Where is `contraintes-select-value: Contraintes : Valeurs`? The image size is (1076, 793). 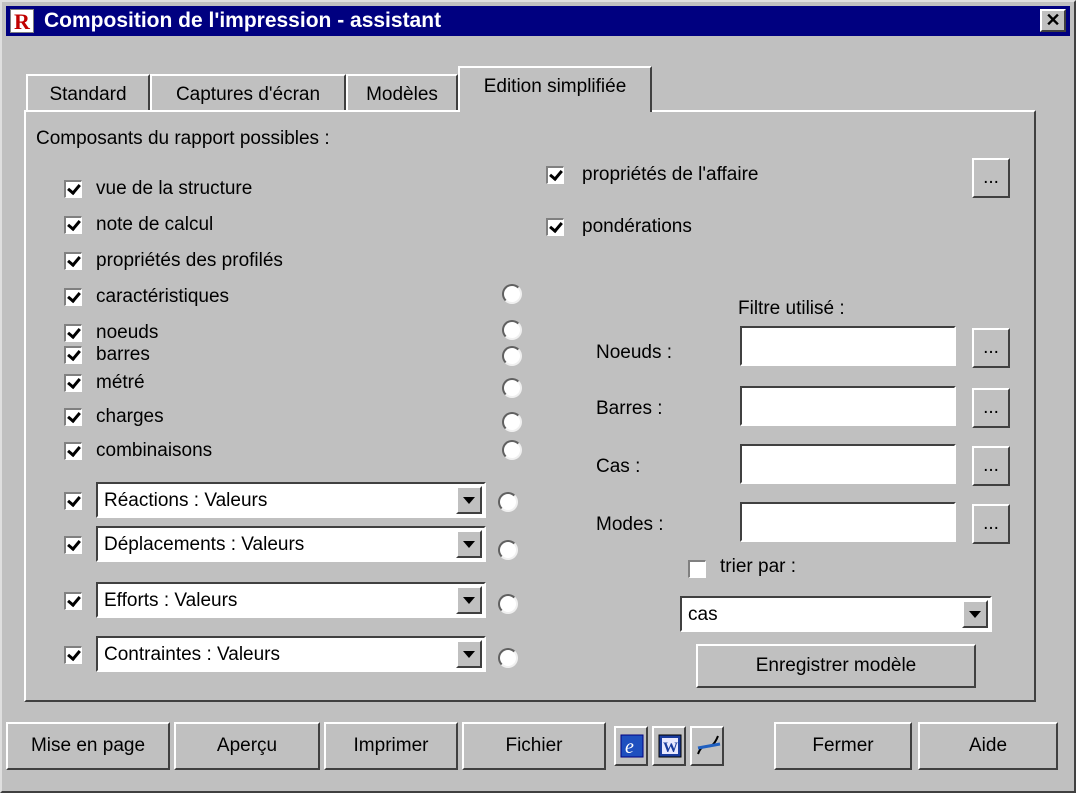
contraintes-select-value: Contraintes : Valeurs is located at coordinates (192, 654).